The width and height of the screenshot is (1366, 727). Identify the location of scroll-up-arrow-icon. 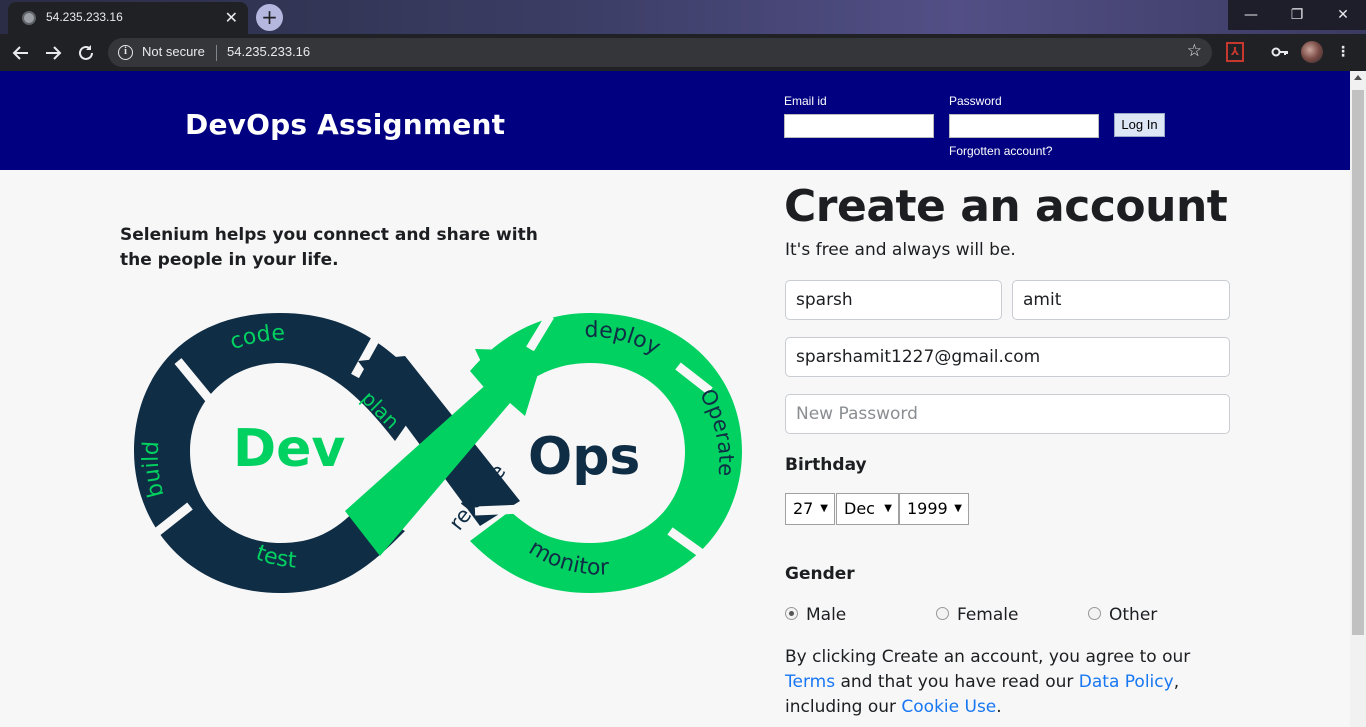
(1358, 77).